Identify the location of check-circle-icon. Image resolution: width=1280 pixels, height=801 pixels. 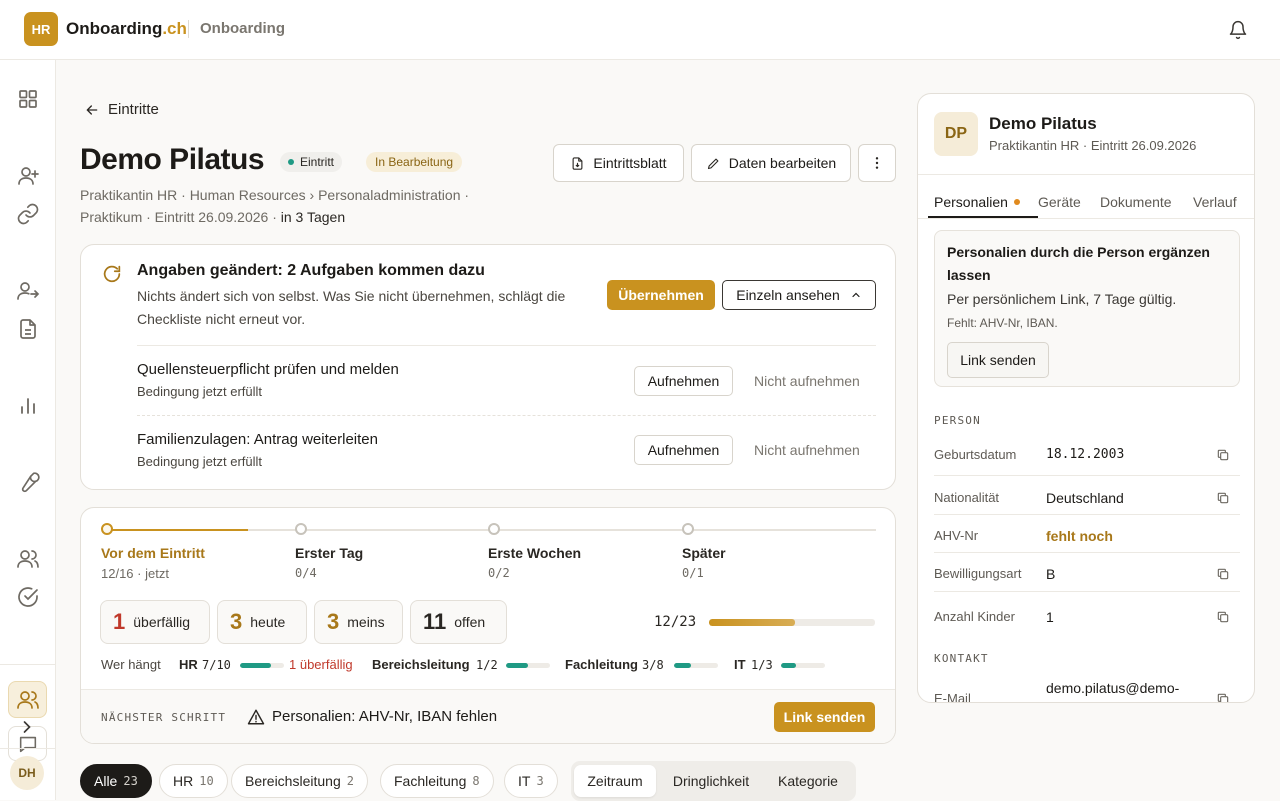
(28, 597).